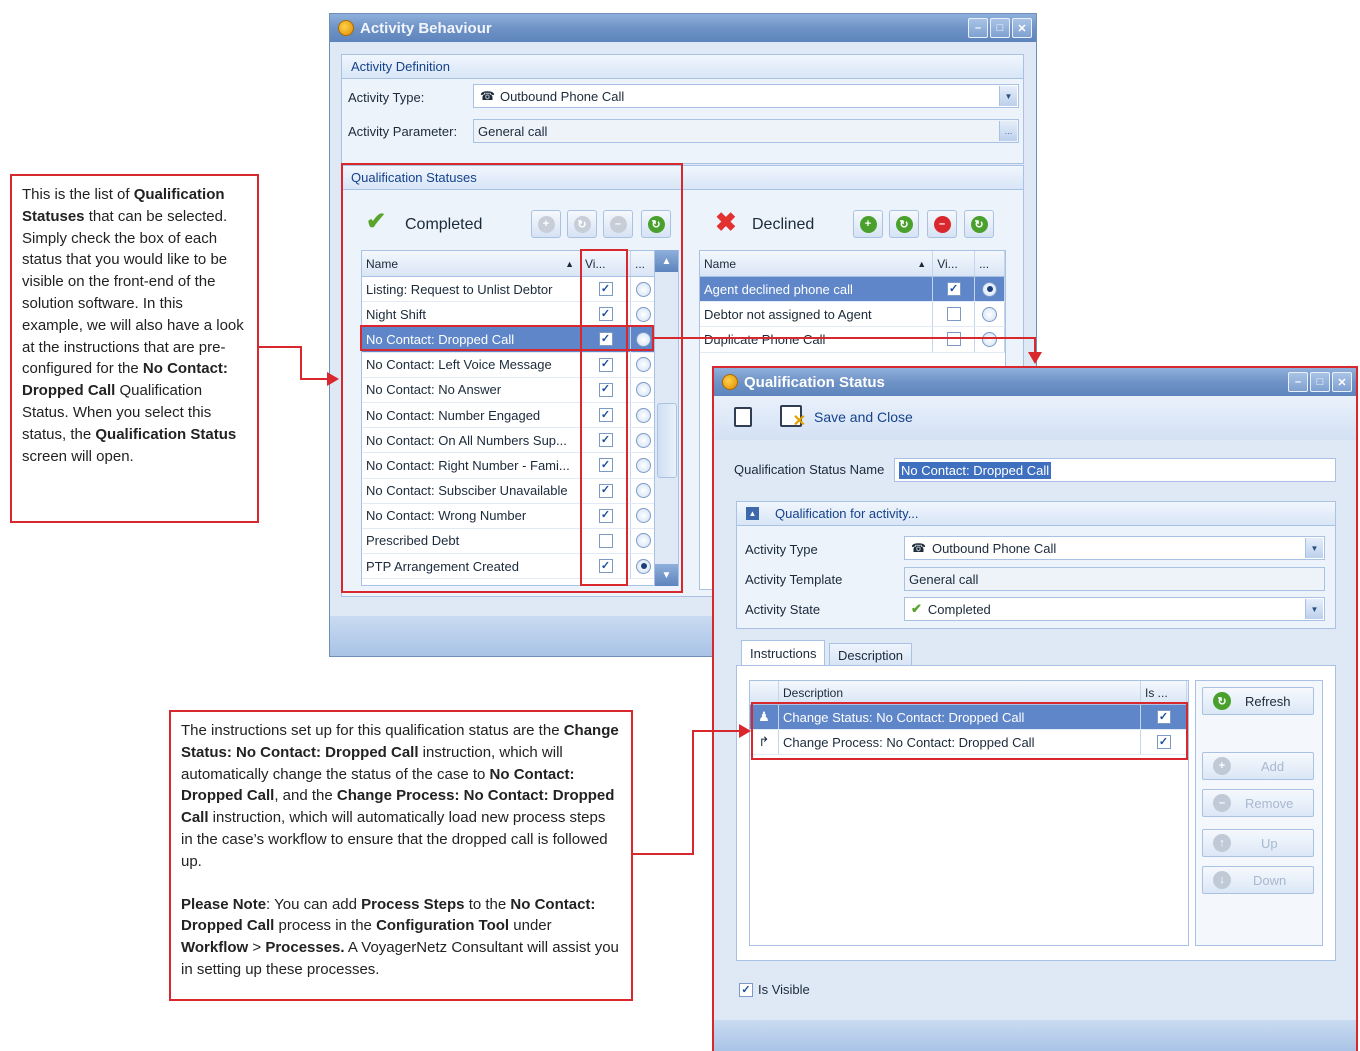  I want to click on row-name: Duplicate Phone Call, so click(817, 339).